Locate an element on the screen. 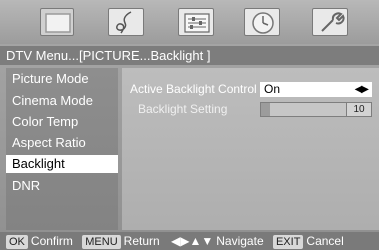  navigate-hint: Navigate is located at coordinates (240, 241).